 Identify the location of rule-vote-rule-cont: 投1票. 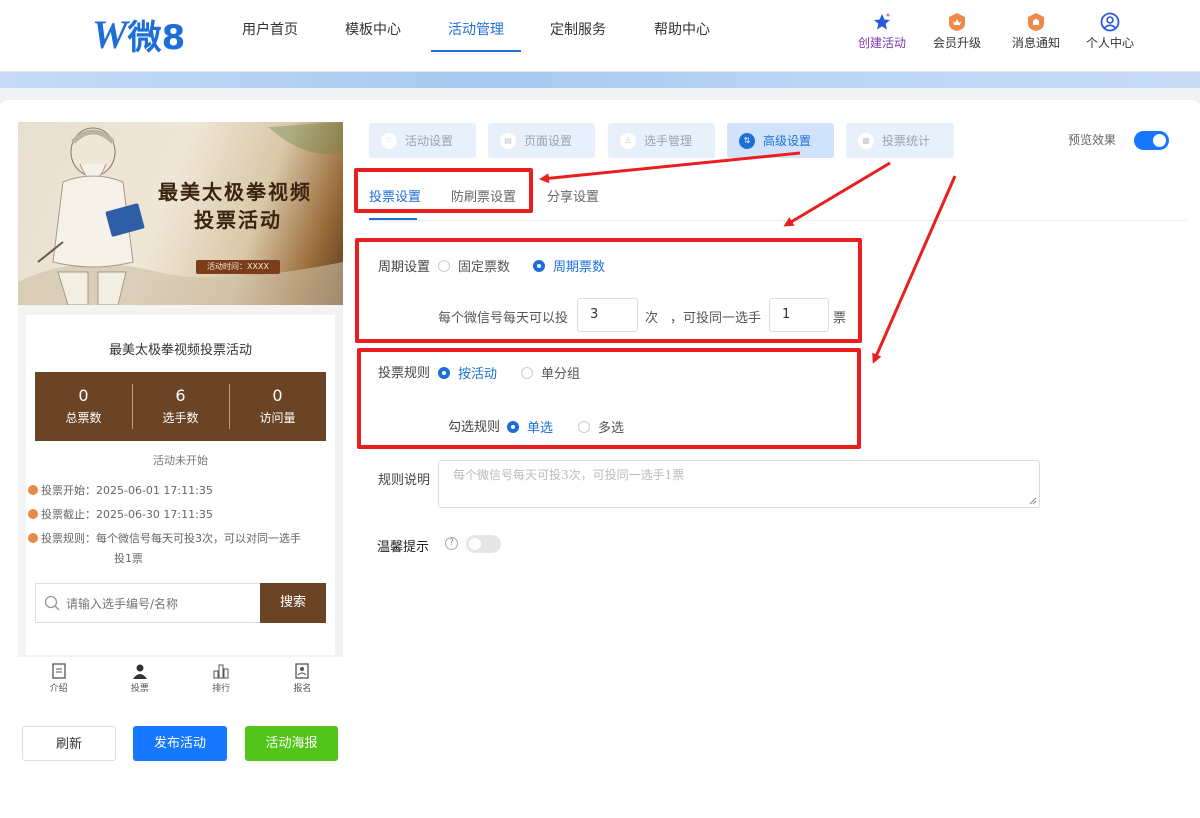
(128, 558).